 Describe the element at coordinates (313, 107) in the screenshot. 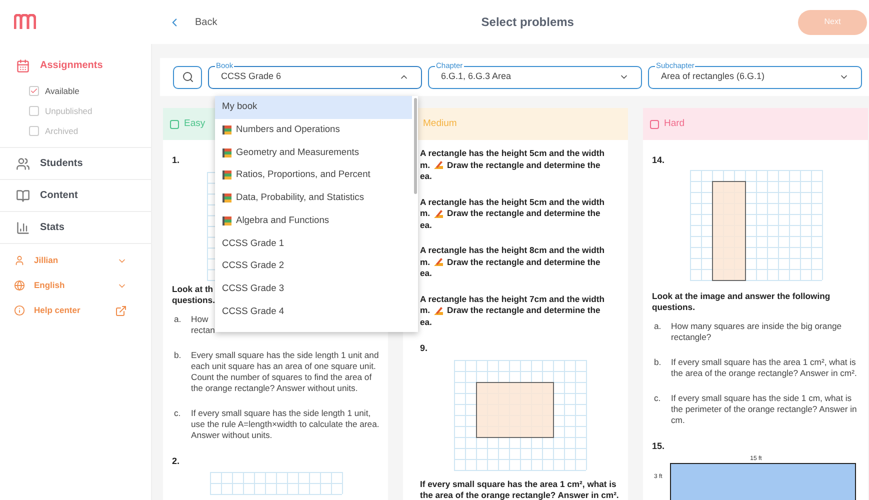

I see `menu-item: My book` at that location.